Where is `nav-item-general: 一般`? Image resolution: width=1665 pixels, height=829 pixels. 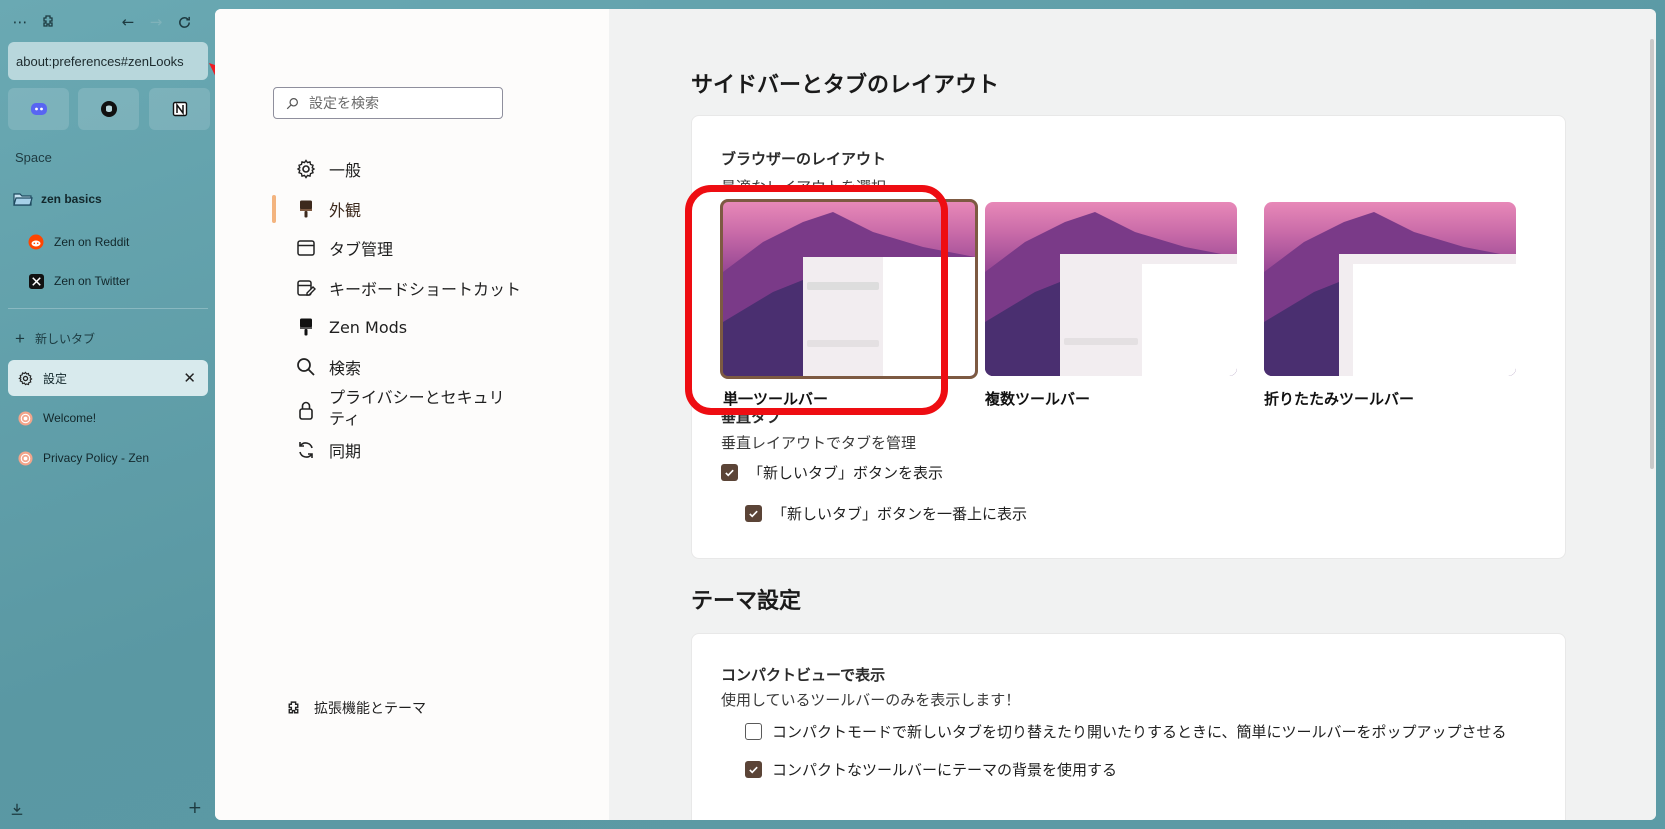
nav-item-general: 一般 is located at coordinates (328, 169).